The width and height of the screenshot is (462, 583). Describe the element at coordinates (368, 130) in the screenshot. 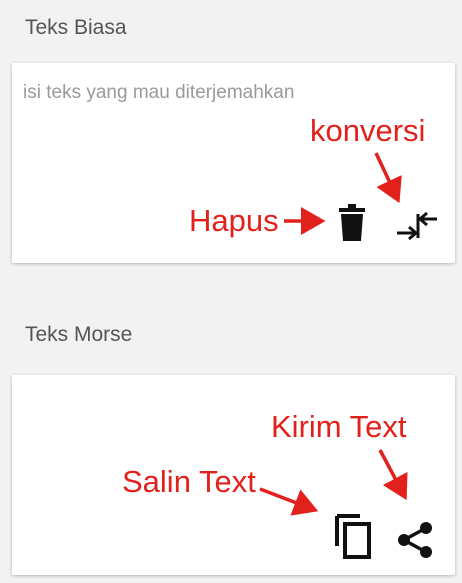

I see `annotation-convert: konversi` at that location.